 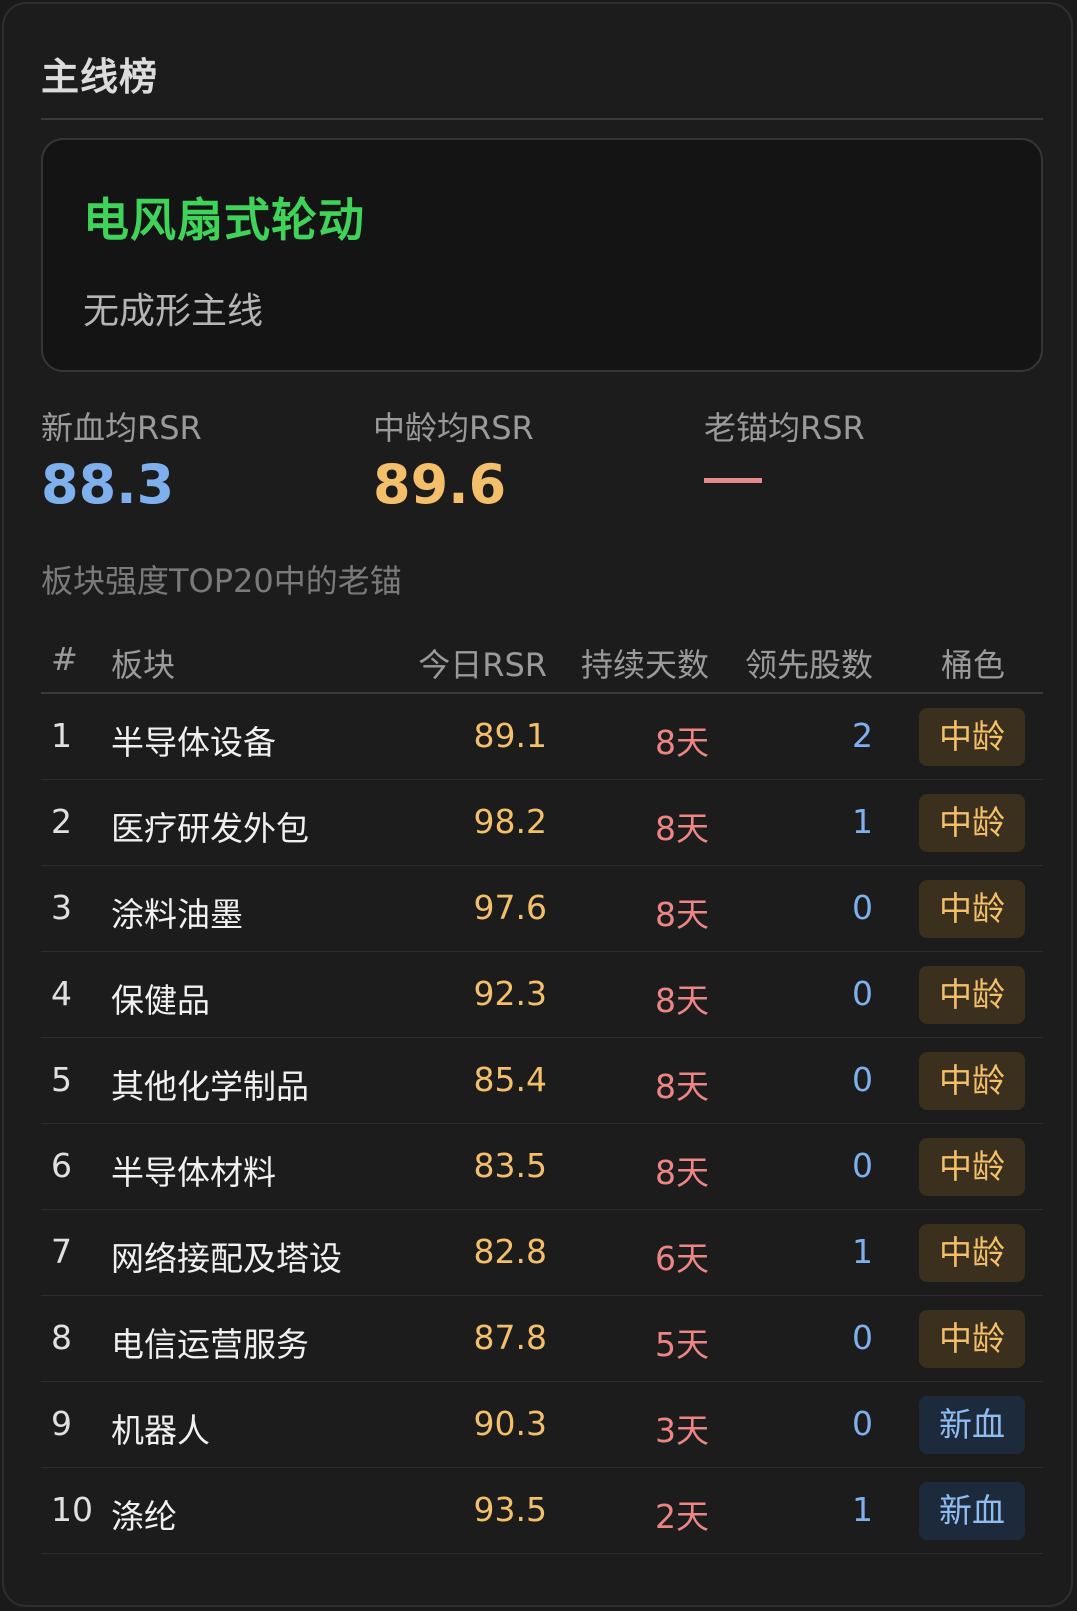 What do you see at coordinates (510, 821) in the screenshot?
I see `row-rsr: 98.2` at bounding box center [510, 821].